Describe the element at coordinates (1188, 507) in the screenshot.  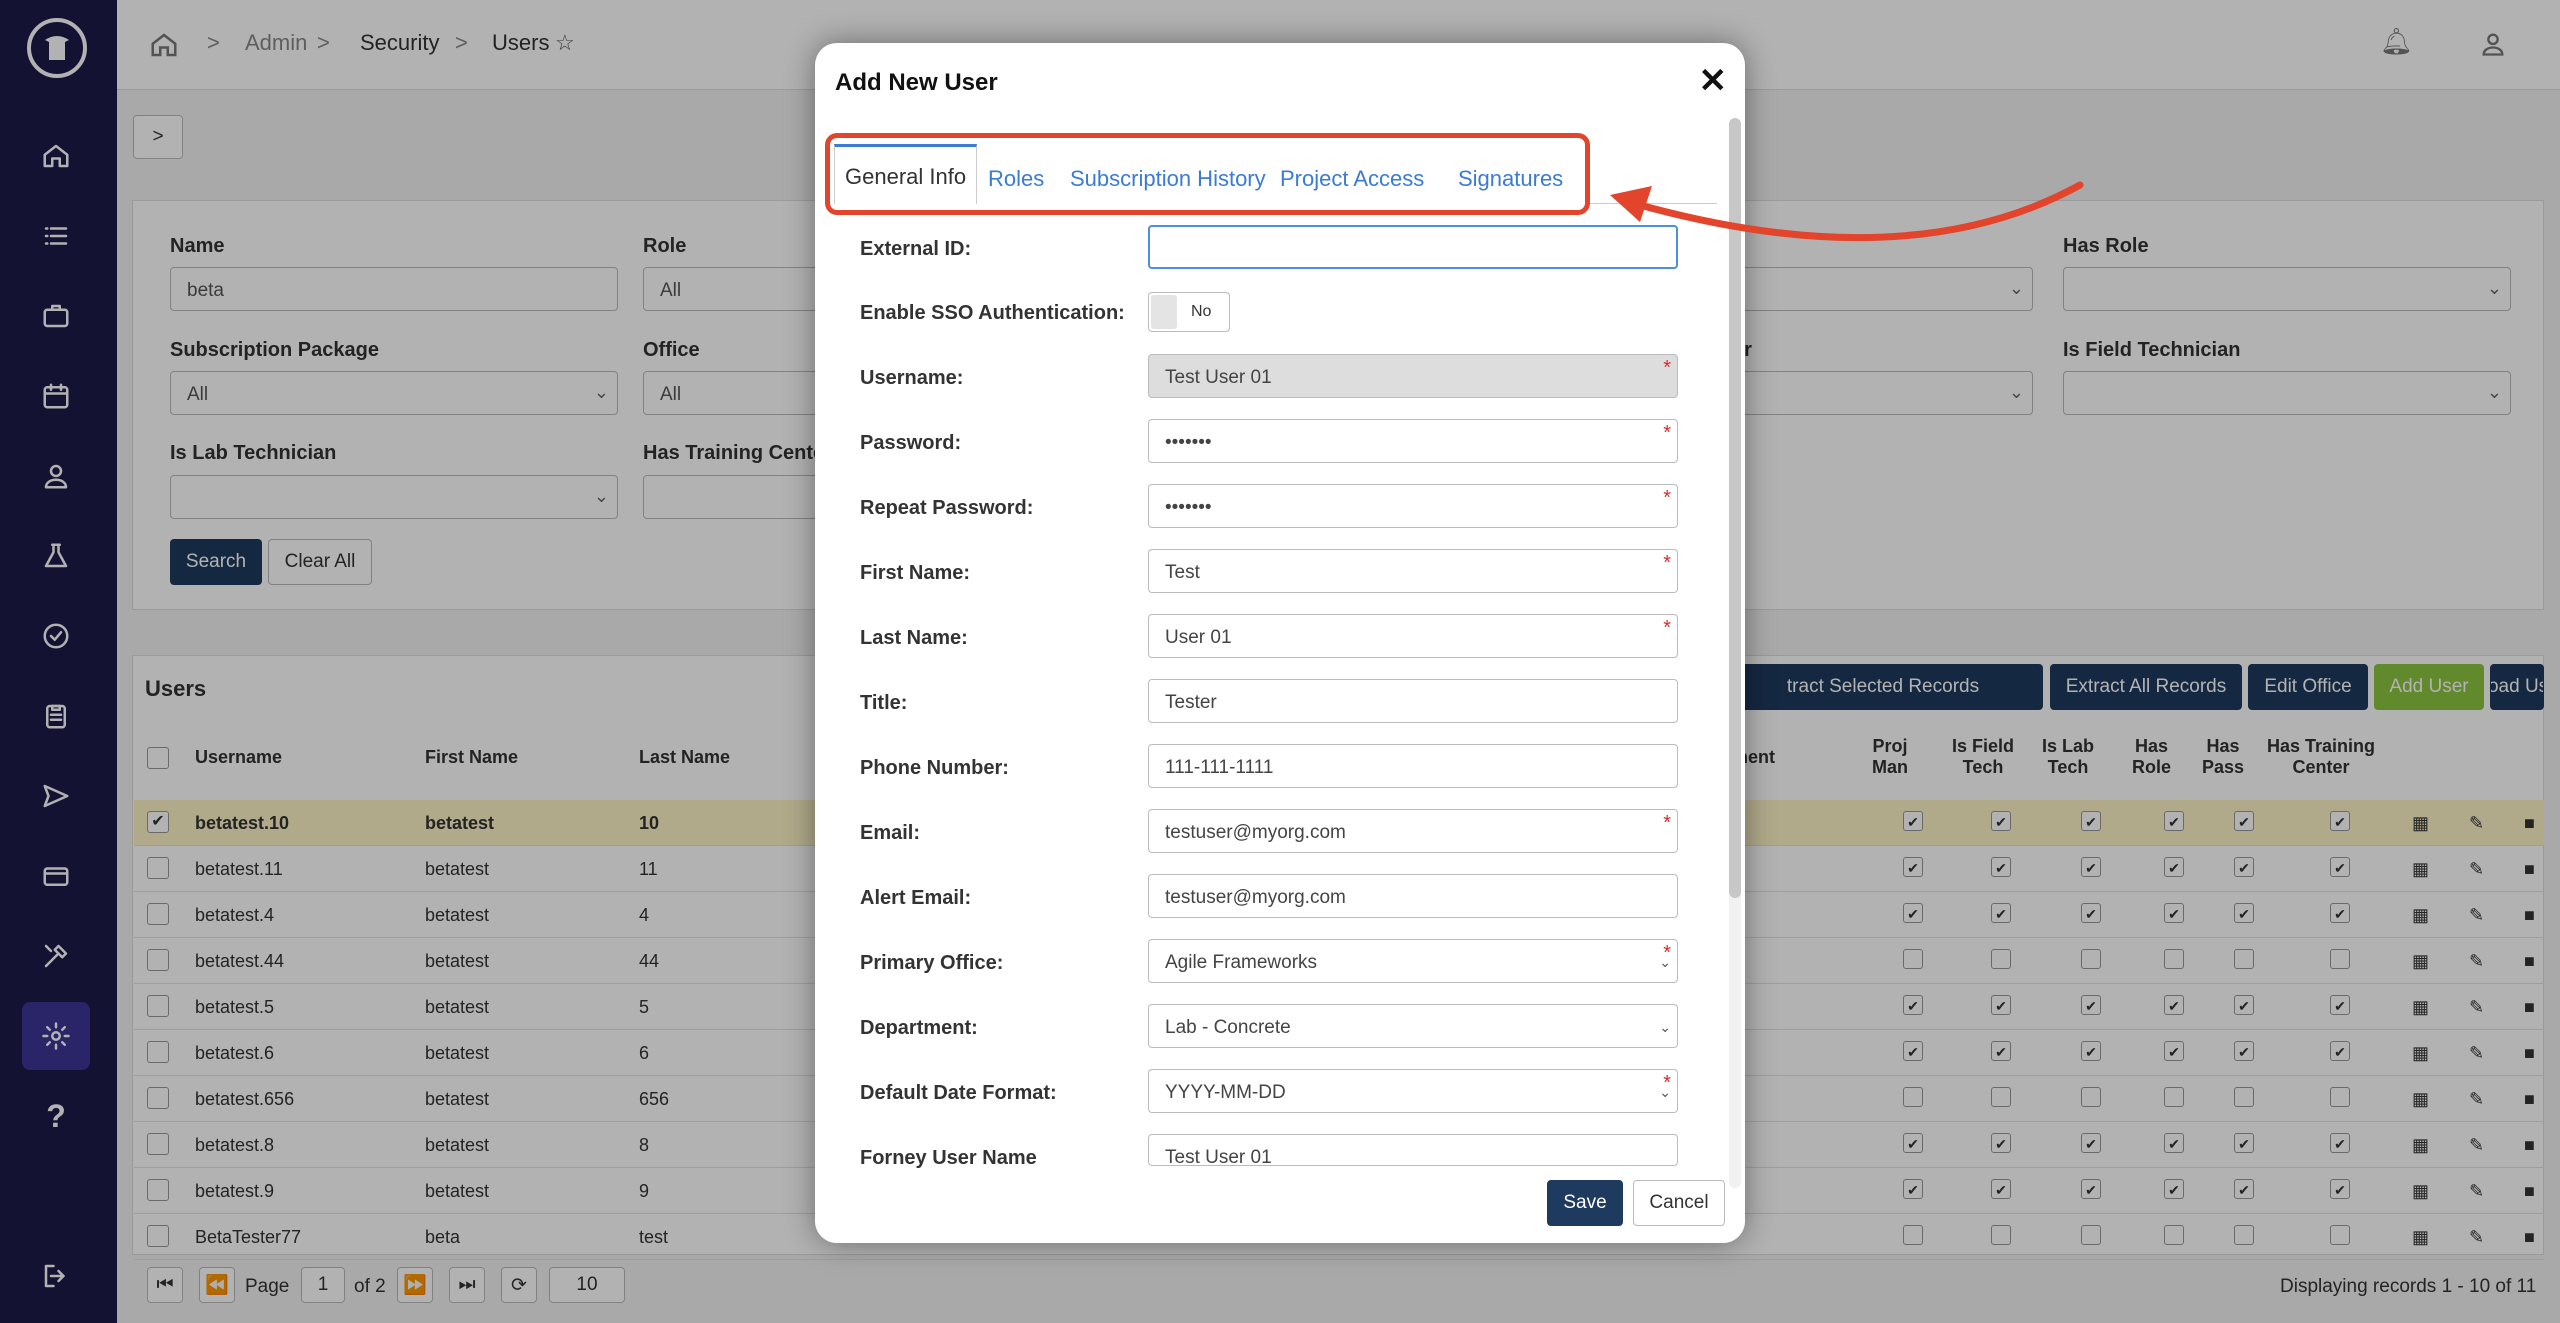
I see `repeat-password-value: •••••••` at that location.